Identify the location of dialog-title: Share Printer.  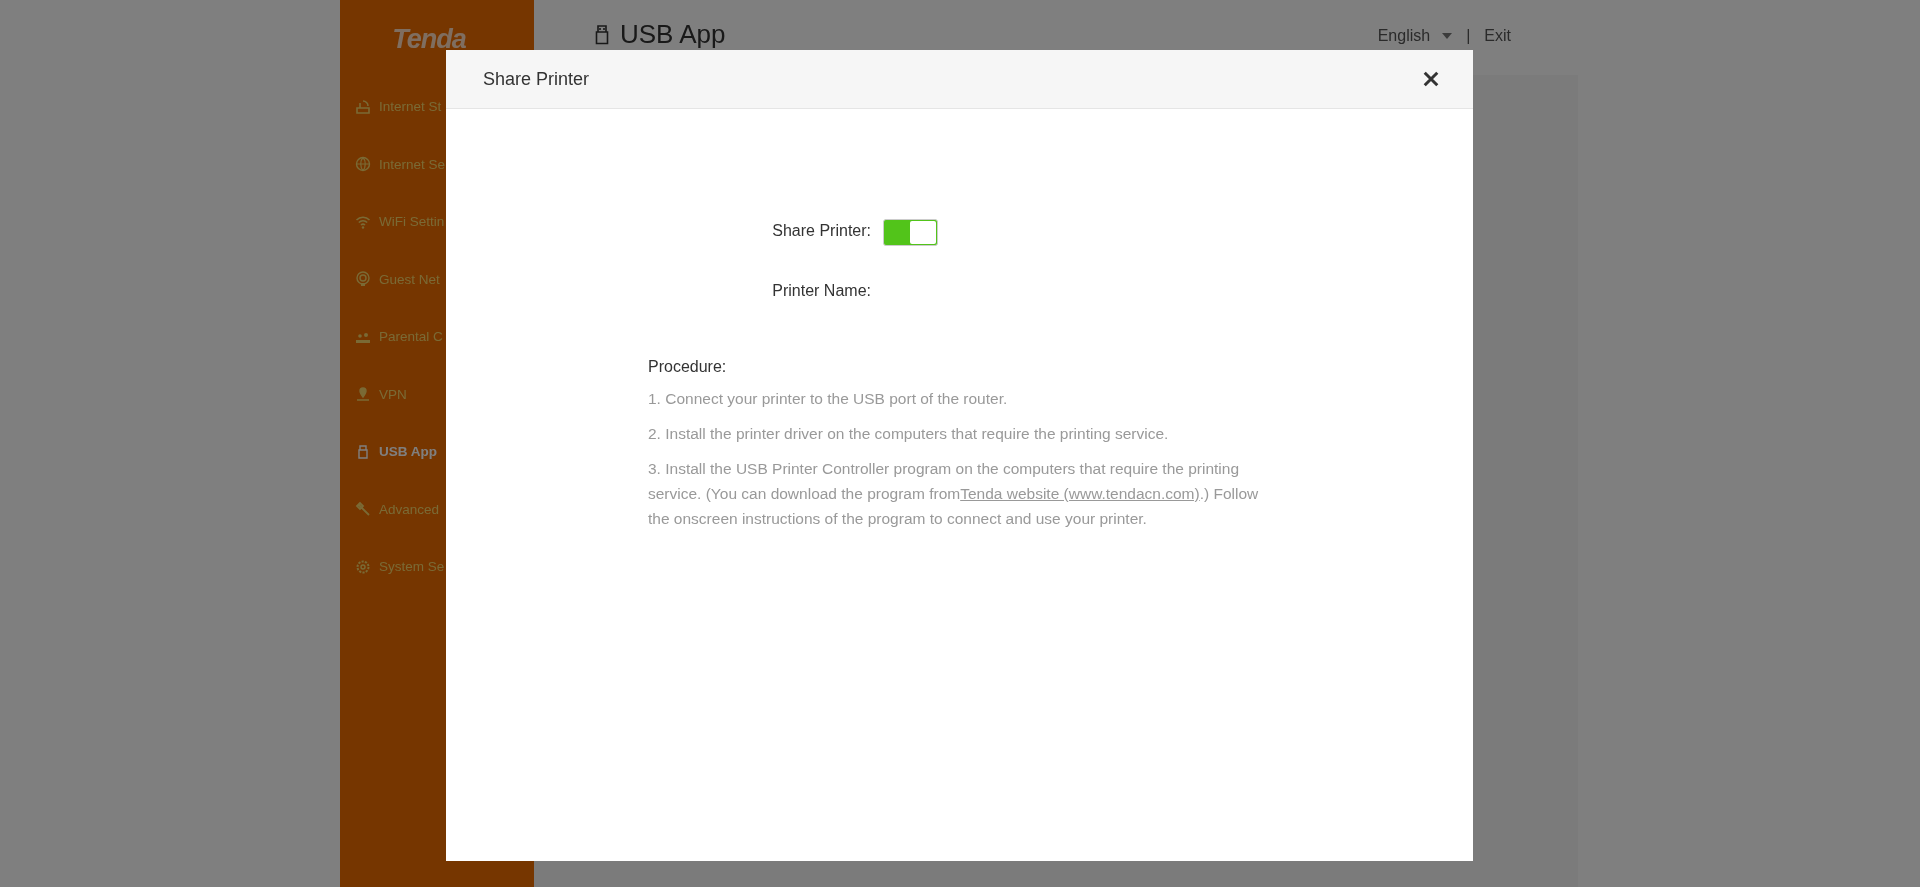
(536, 79).